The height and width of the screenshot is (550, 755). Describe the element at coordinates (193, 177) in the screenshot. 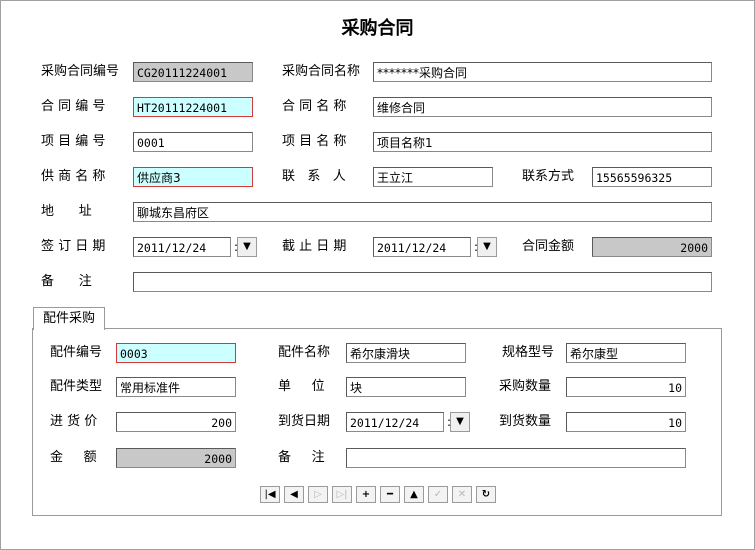

I see `supplier-name-field: 供应商3` at that location.